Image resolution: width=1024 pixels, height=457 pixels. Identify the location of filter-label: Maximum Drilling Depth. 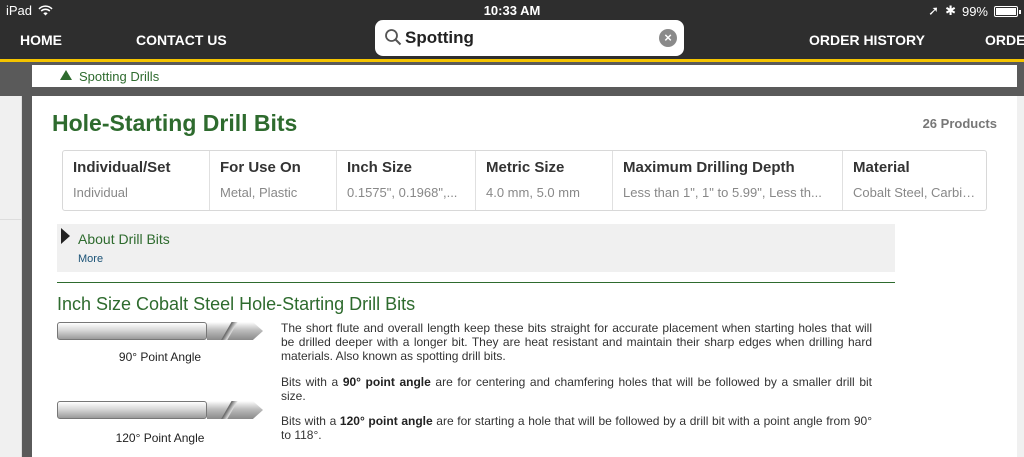
(709, 167).